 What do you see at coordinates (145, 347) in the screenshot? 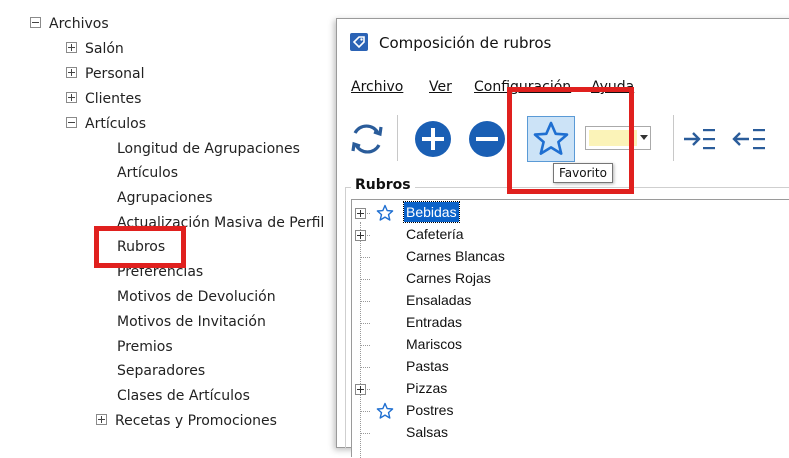
I see `tree-item-premios: Premios` at bounding box center [145, 347].